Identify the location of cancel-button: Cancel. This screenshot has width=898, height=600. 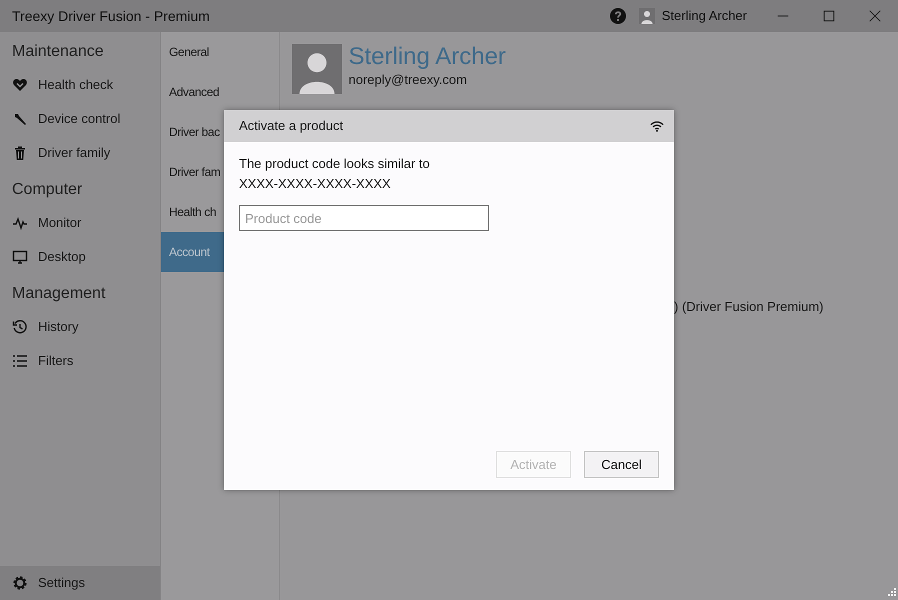
(621, 464).